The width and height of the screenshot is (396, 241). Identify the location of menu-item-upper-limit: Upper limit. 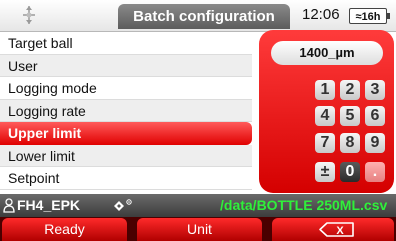
(126, 133).